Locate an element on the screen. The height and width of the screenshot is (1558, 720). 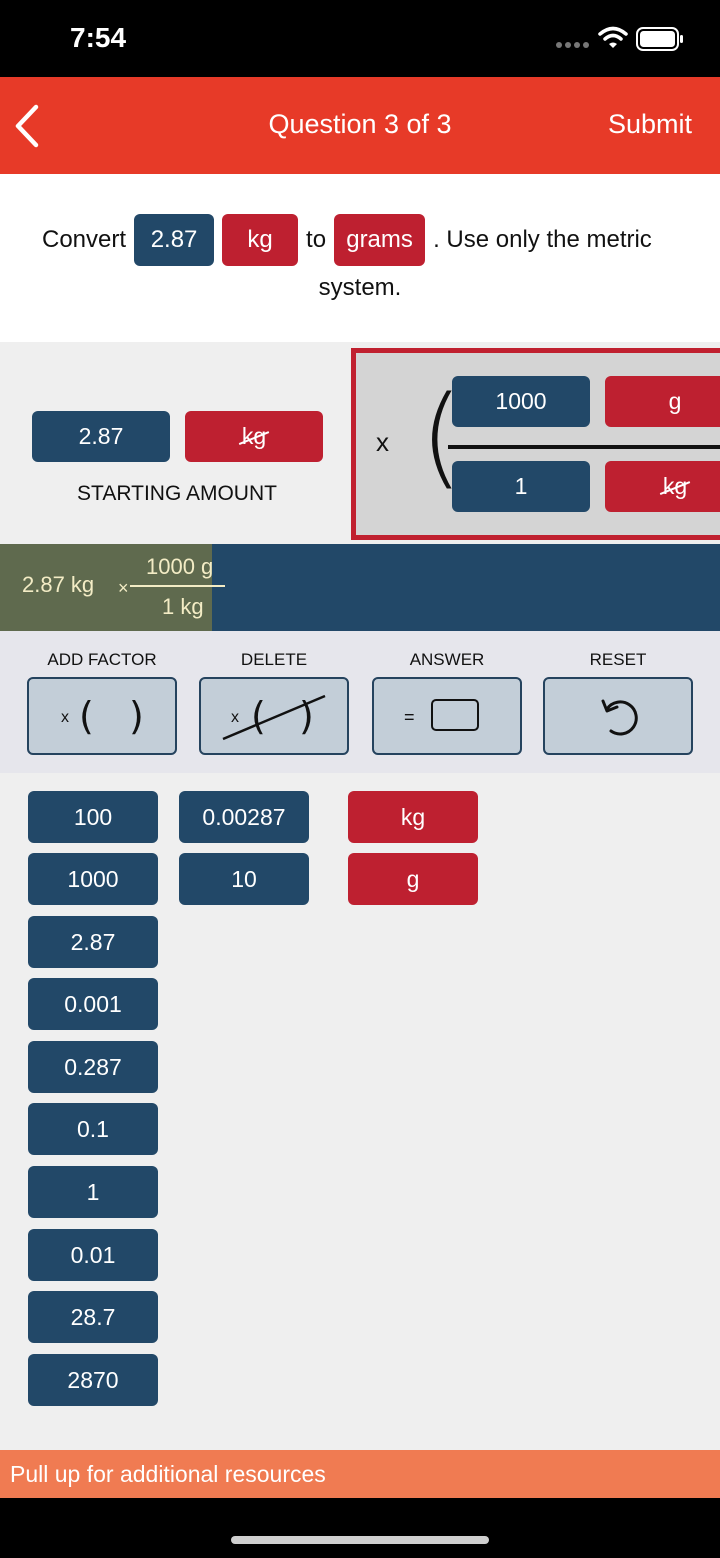
answer-button: = is located at coordinates (447, 716).